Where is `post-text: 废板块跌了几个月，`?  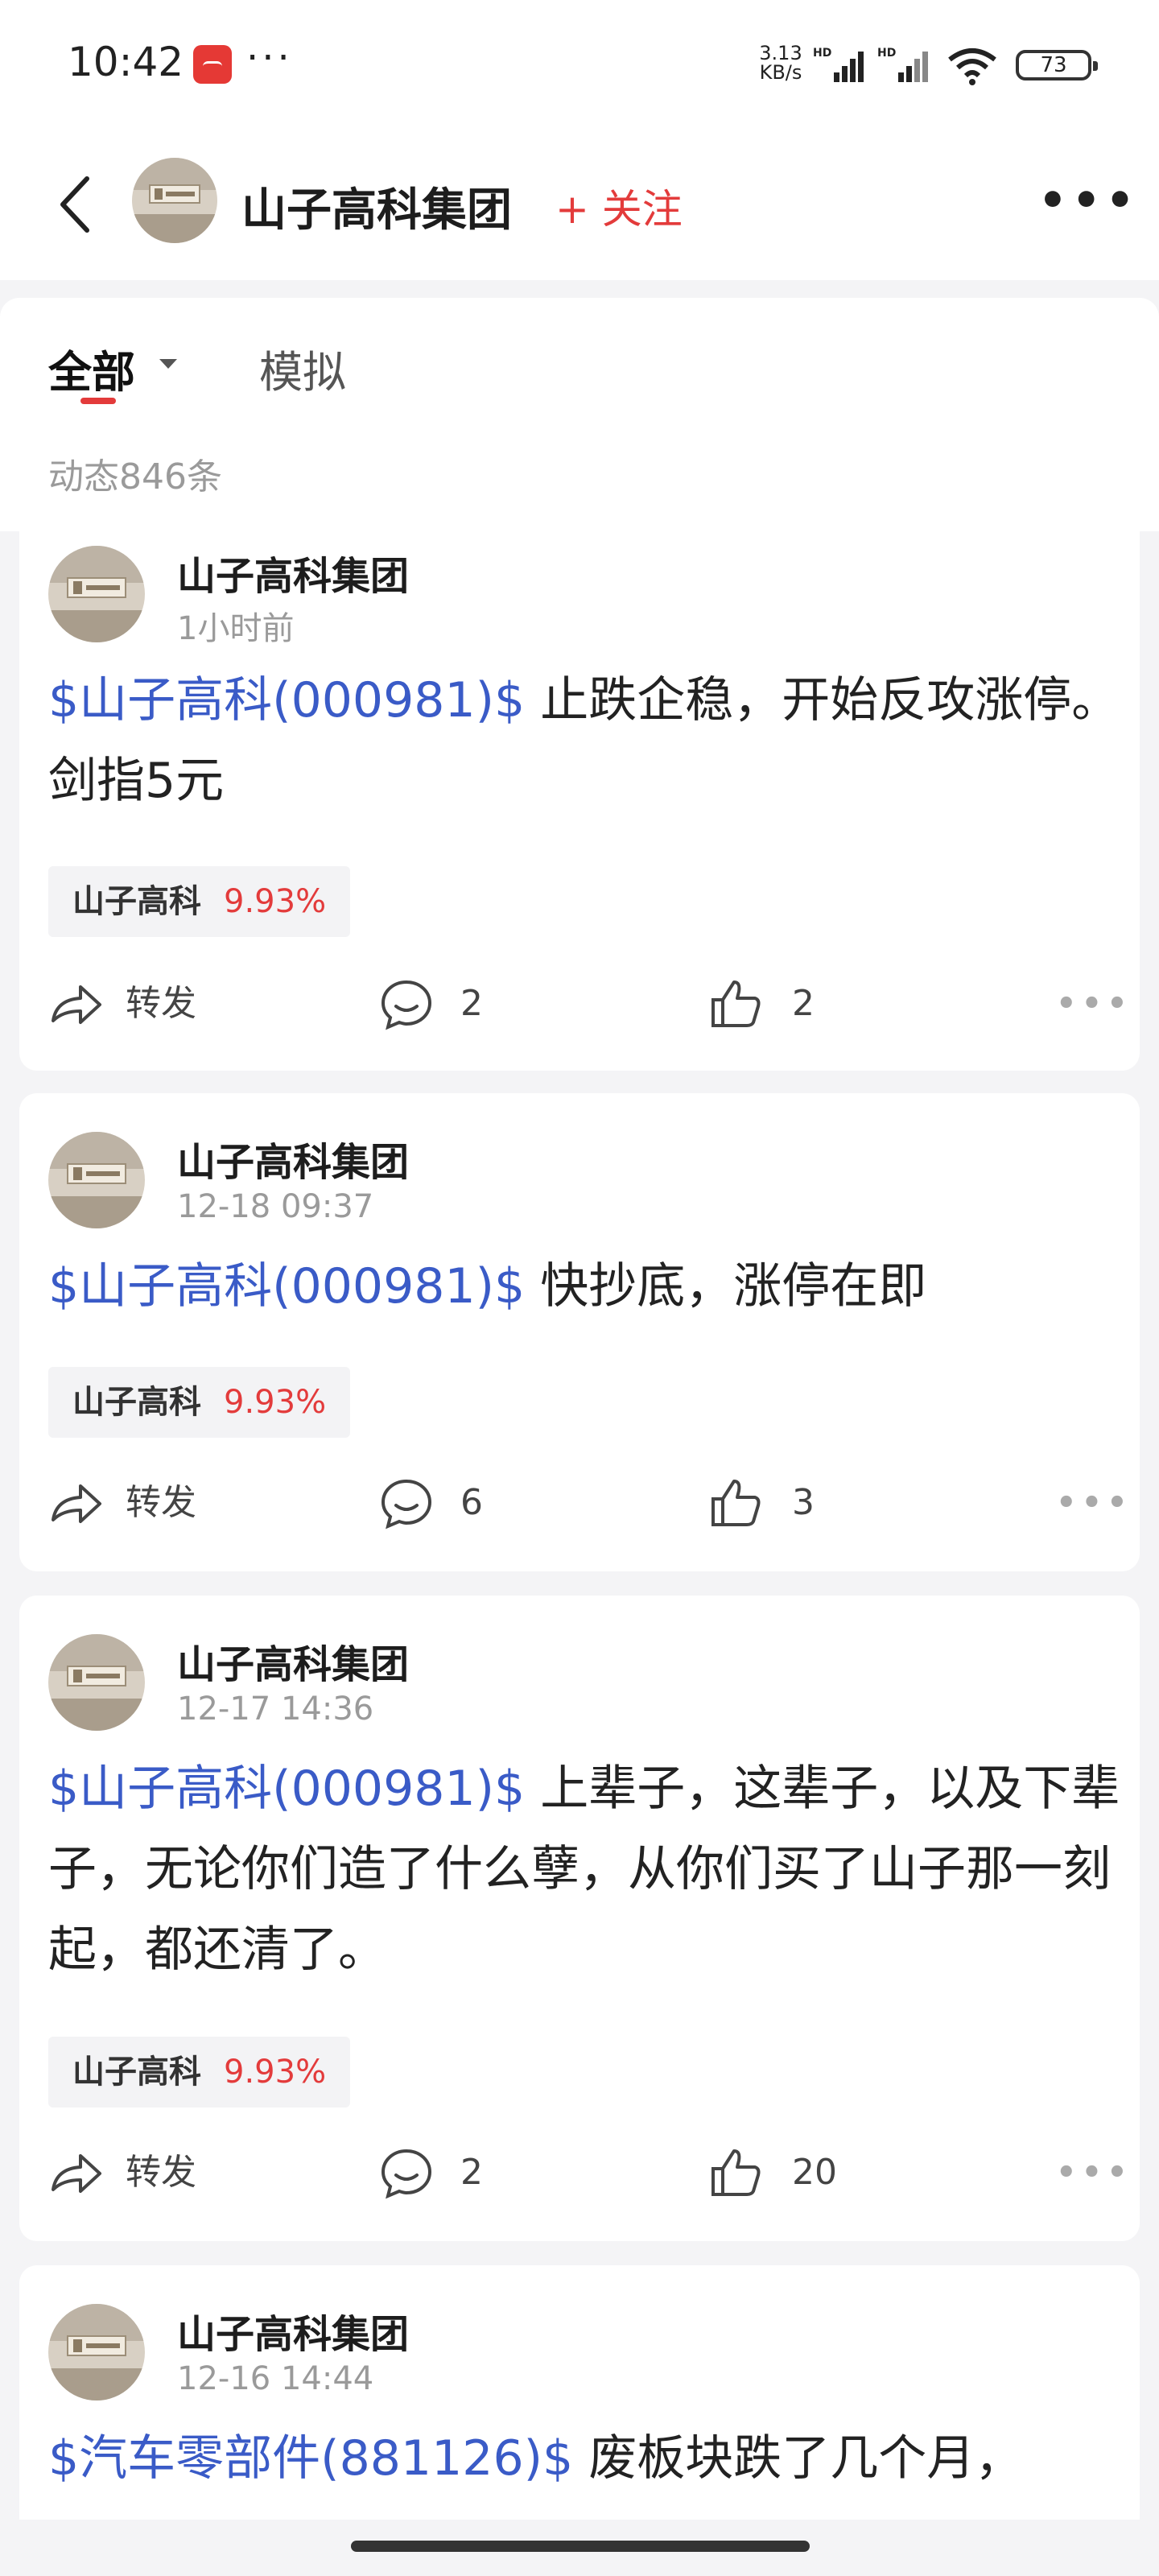
post-text: 废板块跌了几个月， is located at coordinates (798, 2458).